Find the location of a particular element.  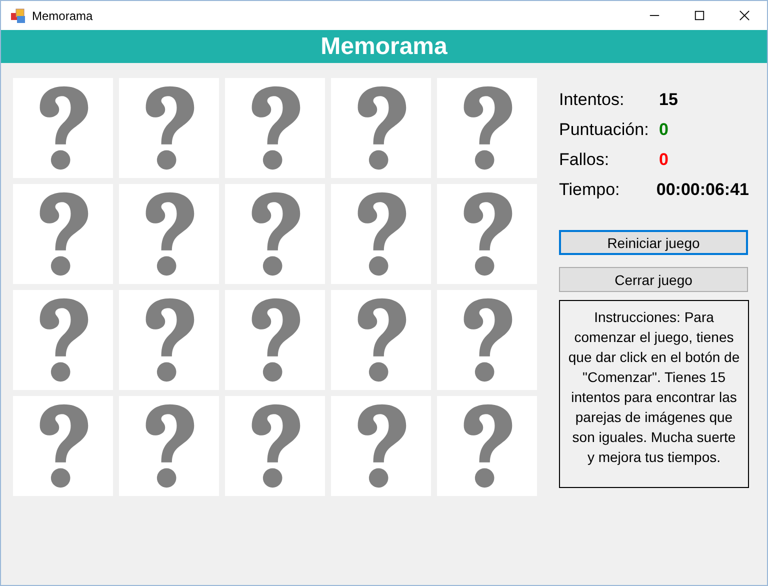

stat-value: 00:00:06:41 is located at coordinates (702, 190).